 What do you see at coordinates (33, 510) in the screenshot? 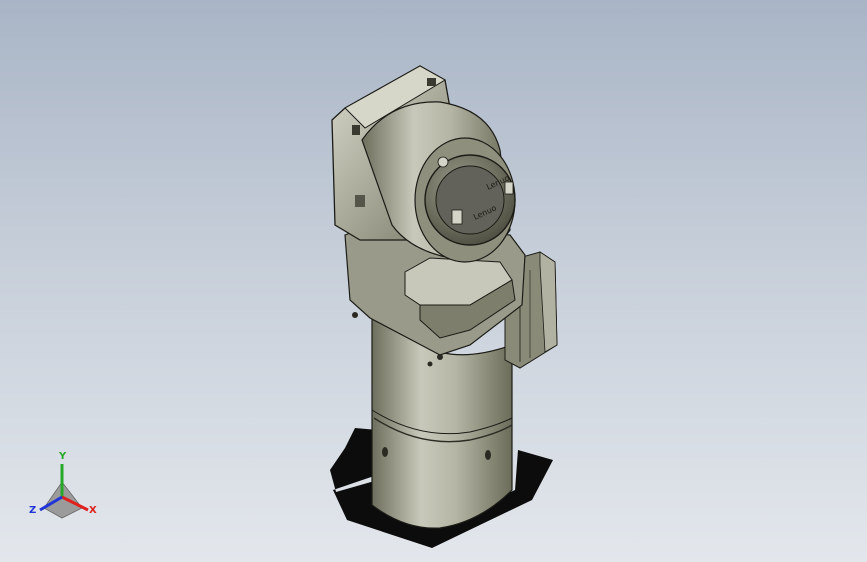
I see `triad-z-label: Z` at bounding box center [33, 510].